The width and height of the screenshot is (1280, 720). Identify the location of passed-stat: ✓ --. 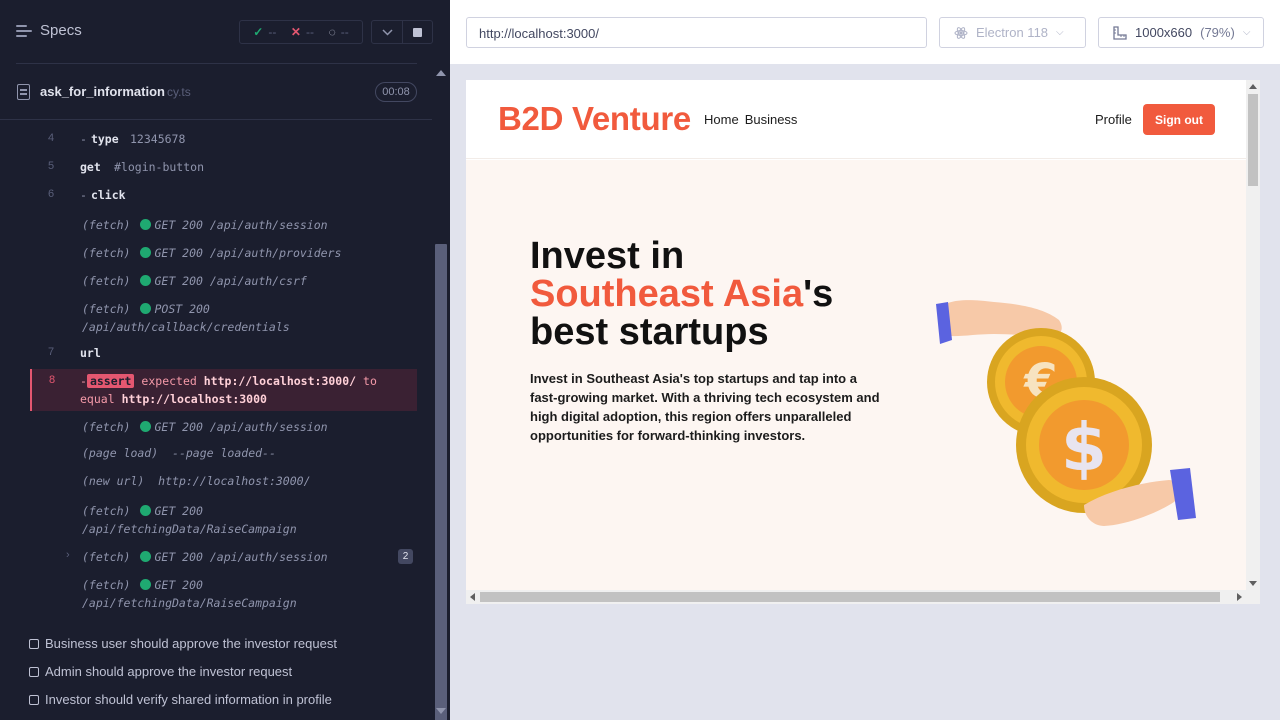
(264, 32).